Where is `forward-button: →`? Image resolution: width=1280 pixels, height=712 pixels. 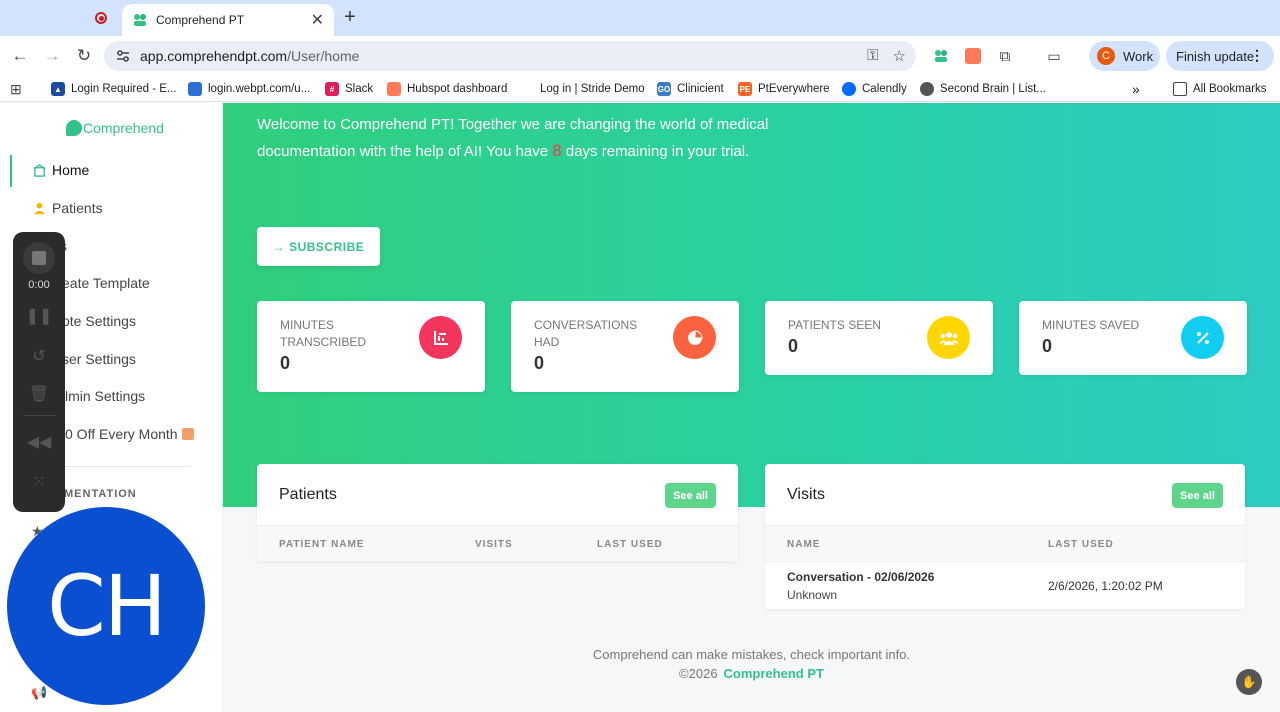
forward-button: → is located at coordinates (52, 56).